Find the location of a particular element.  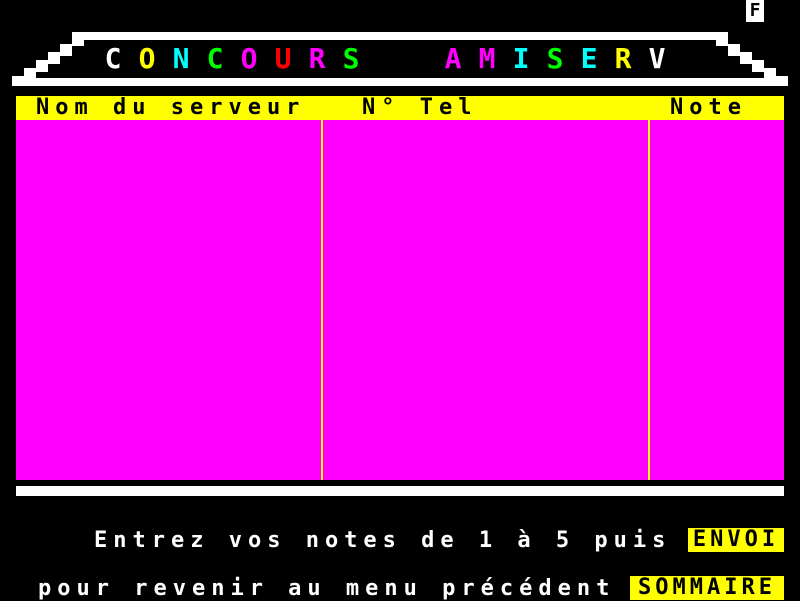

column-header-score: Note is located at coordinates (708, 107).